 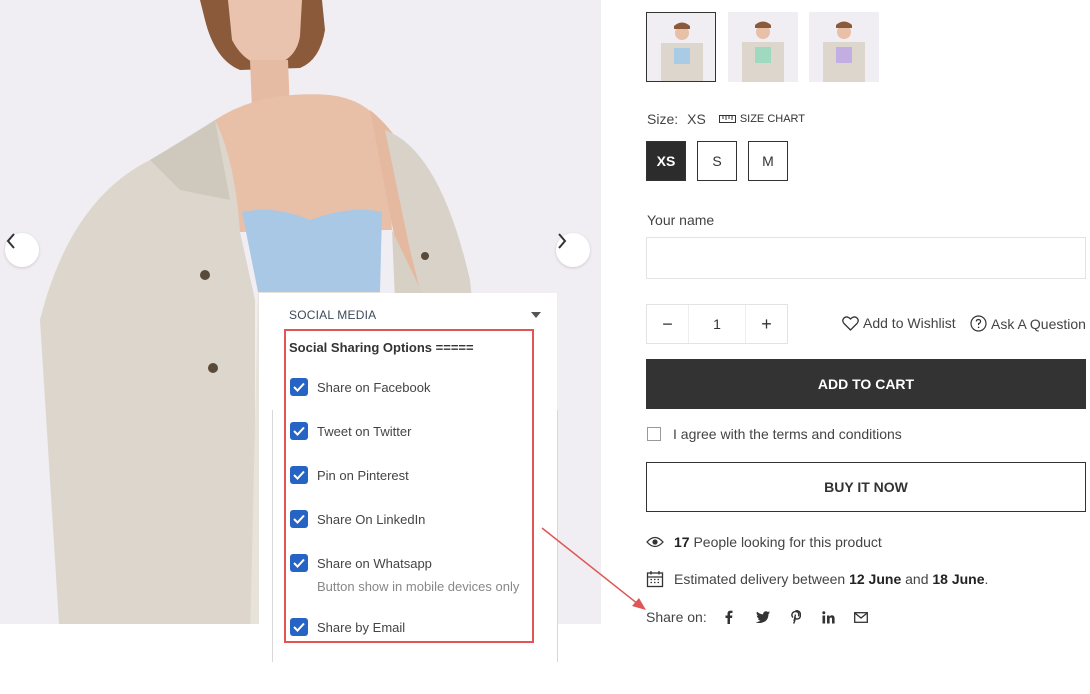 I want to click on terms-label: I agree with the terms and conditions, so click(x=787, y=434).